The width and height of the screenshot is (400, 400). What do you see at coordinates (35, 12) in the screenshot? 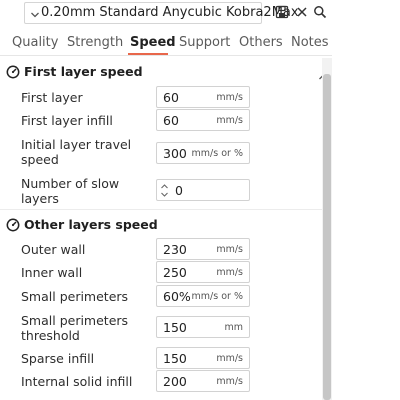
I see `chevron-down-icon` at bounding box center [35, 12].